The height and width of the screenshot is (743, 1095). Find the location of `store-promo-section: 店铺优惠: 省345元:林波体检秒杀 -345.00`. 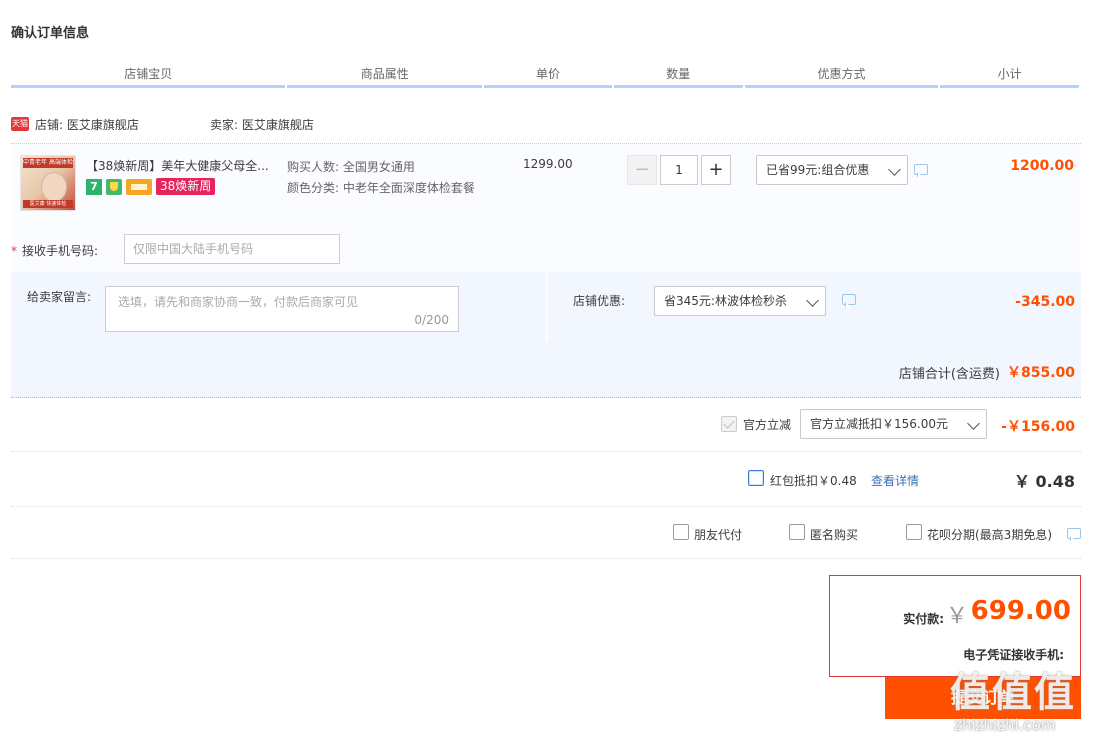

store-promo-section: 店铺优惠: 省345元:林波体检秒杀 -345.00 is located at coordinates (814, 307).